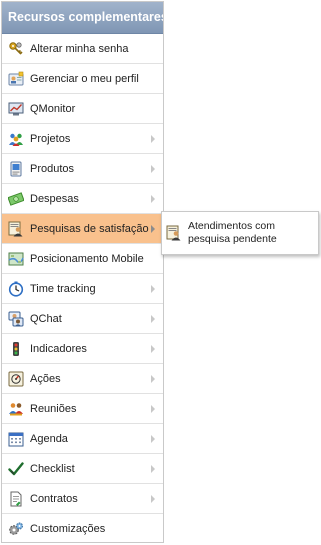 The width and height of the screenshot is (321, 545). Describe the element at coordinates (16, 169) in the screenshot. I see `product-box-icon` at that location.